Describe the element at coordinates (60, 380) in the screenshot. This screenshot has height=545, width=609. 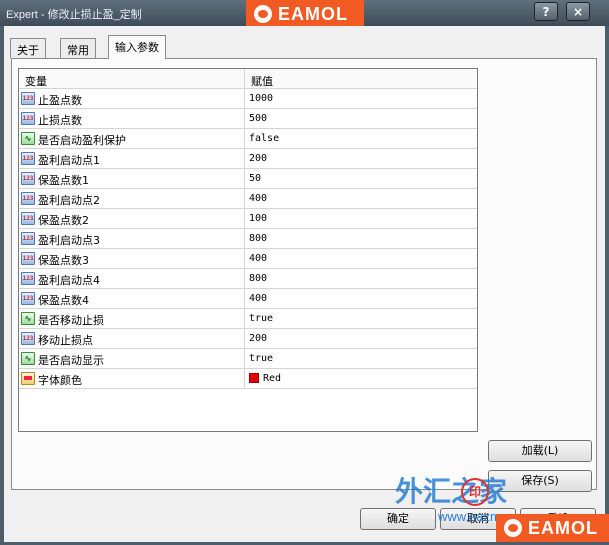
I see `variable-name: 字体颜色` at that location.